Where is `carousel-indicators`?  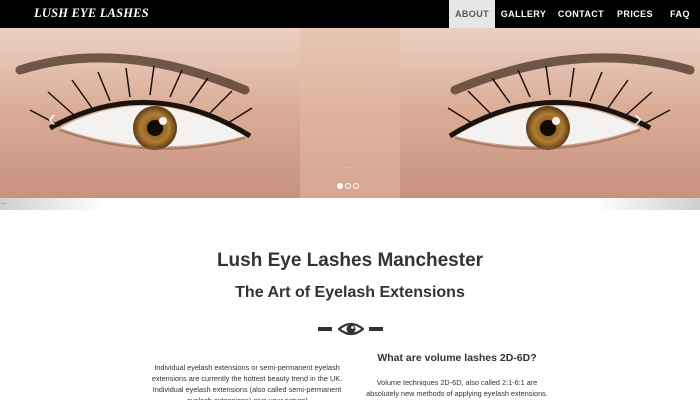
carousel-indicators is located at coordinates (348, 186).